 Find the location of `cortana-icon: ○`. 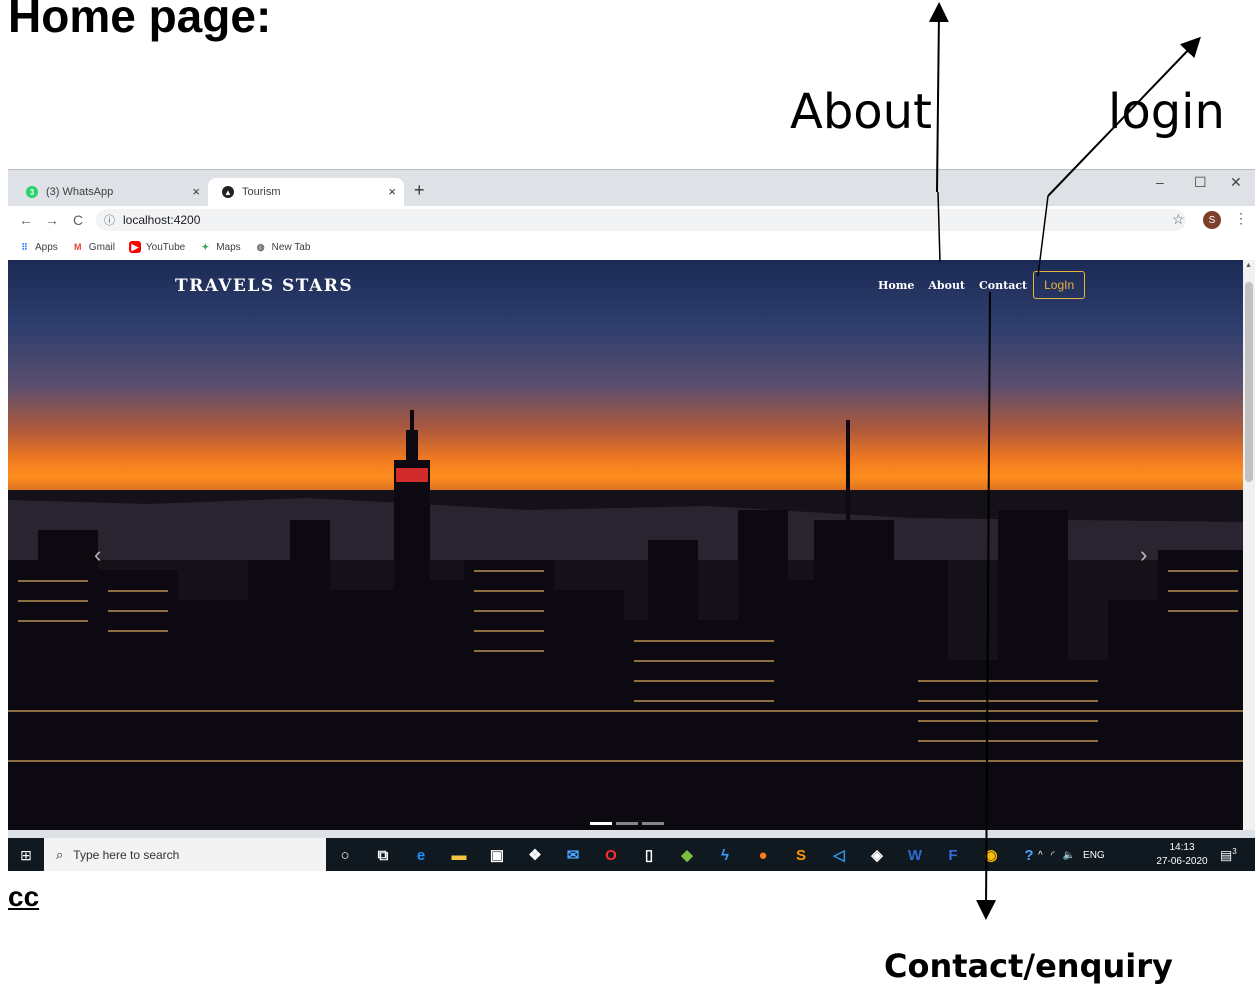

cortana-icon: ○ is located at coordinates (345, 854).